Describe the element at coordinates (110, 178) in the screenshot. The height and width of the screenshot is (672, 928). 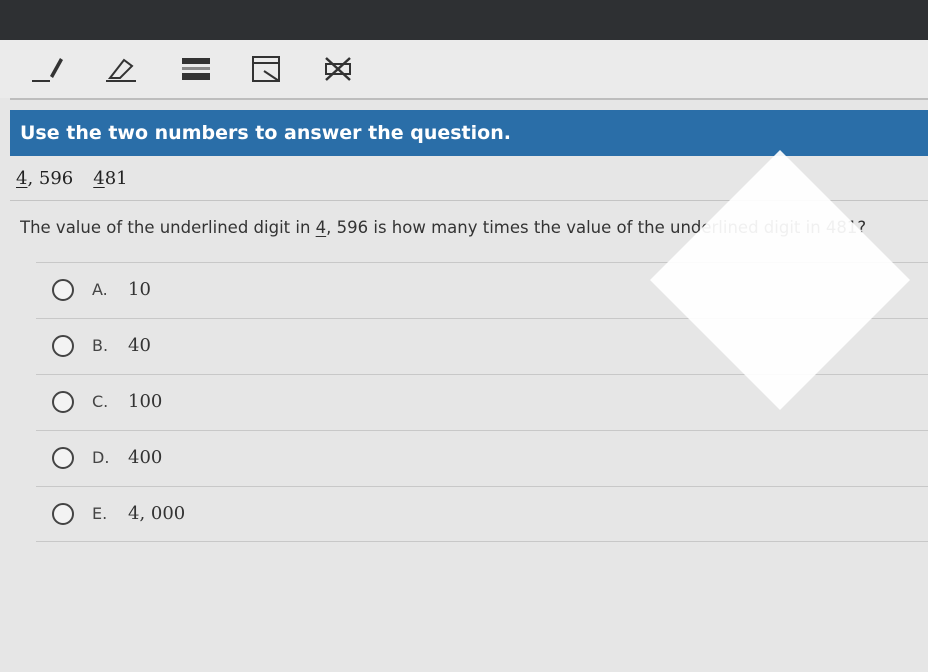
I see `number-second: 481` at that location.